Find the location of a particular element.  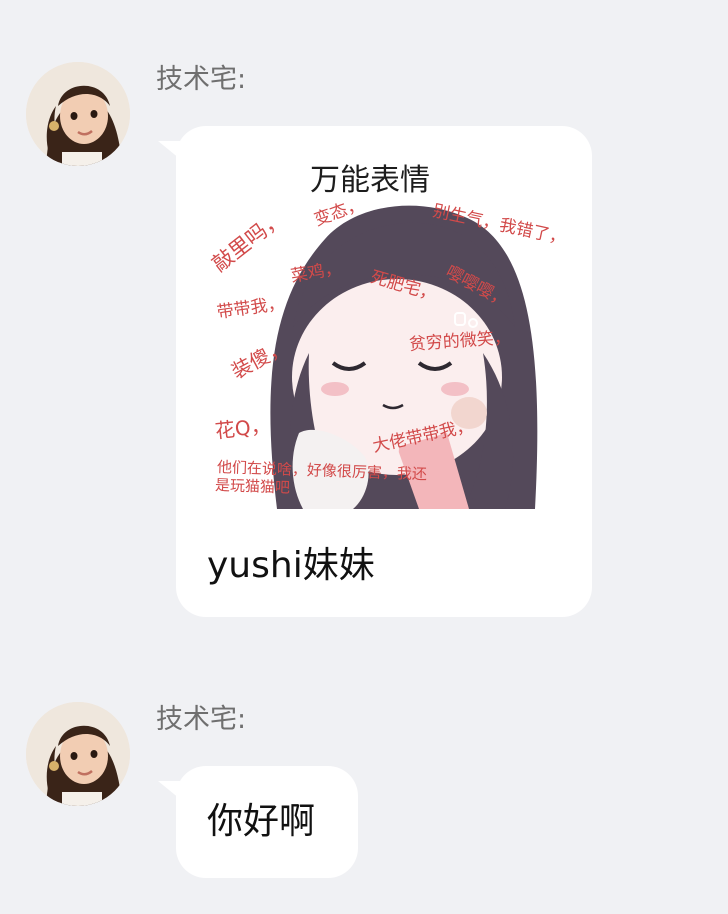

sticker-phrase: 是玩猫猫吧 is located at coordinates (252, 486).